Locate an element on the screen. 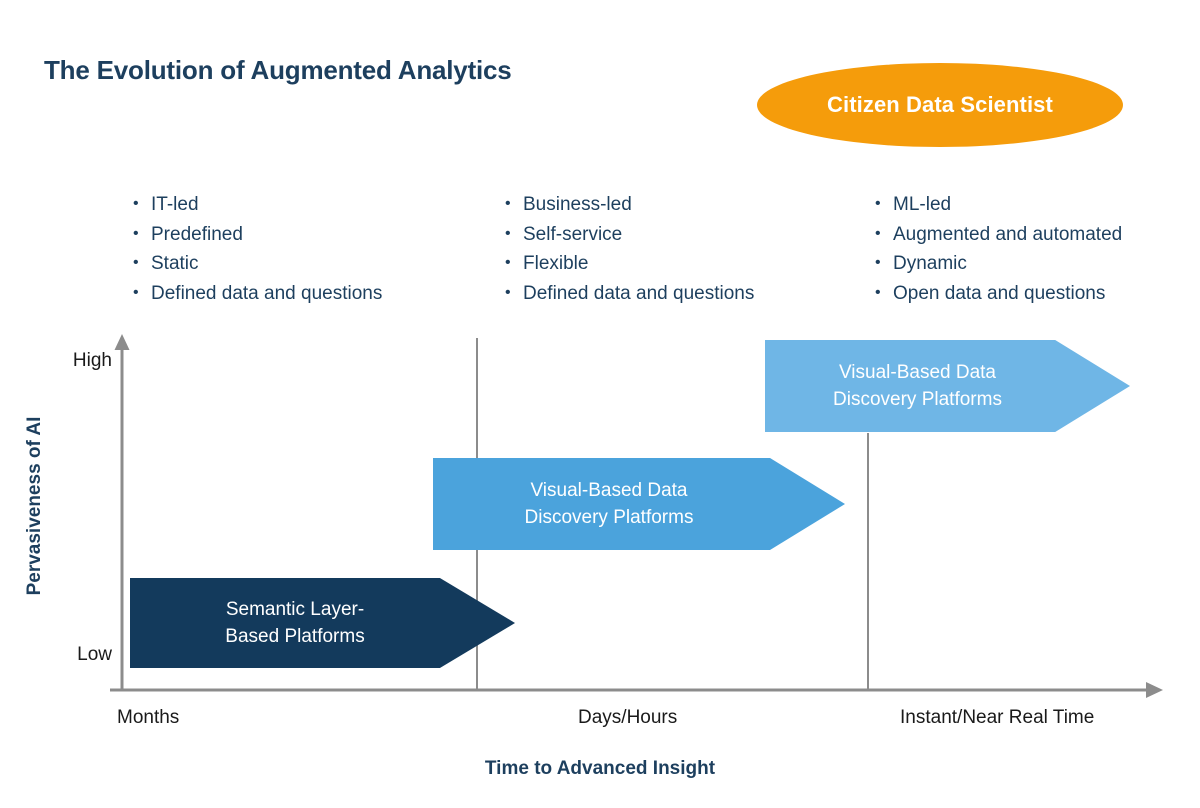 This screenshot has width=1200, height=808. visual-based-discovery-label-mid: Visual-Based Data Discovery Platforms is located at coordinates (609, 504).